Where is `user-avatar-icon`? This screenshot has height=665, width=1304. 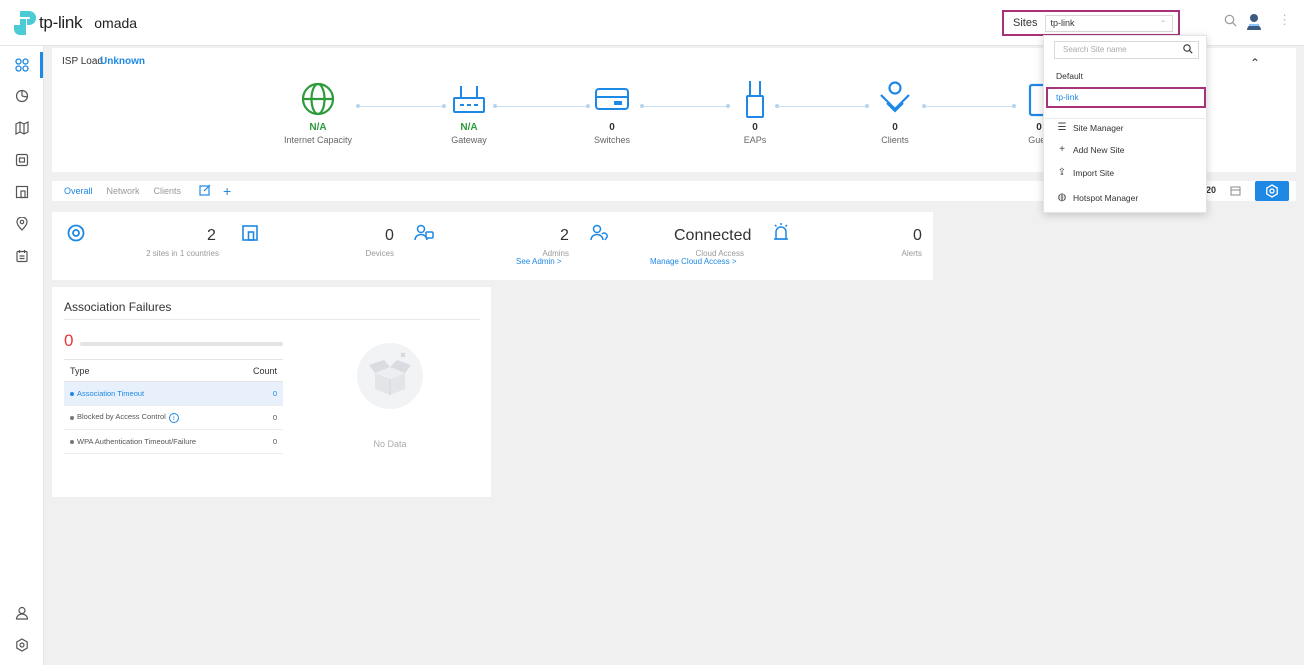
user-avatar-icon is located at coordinates (1254, 22).